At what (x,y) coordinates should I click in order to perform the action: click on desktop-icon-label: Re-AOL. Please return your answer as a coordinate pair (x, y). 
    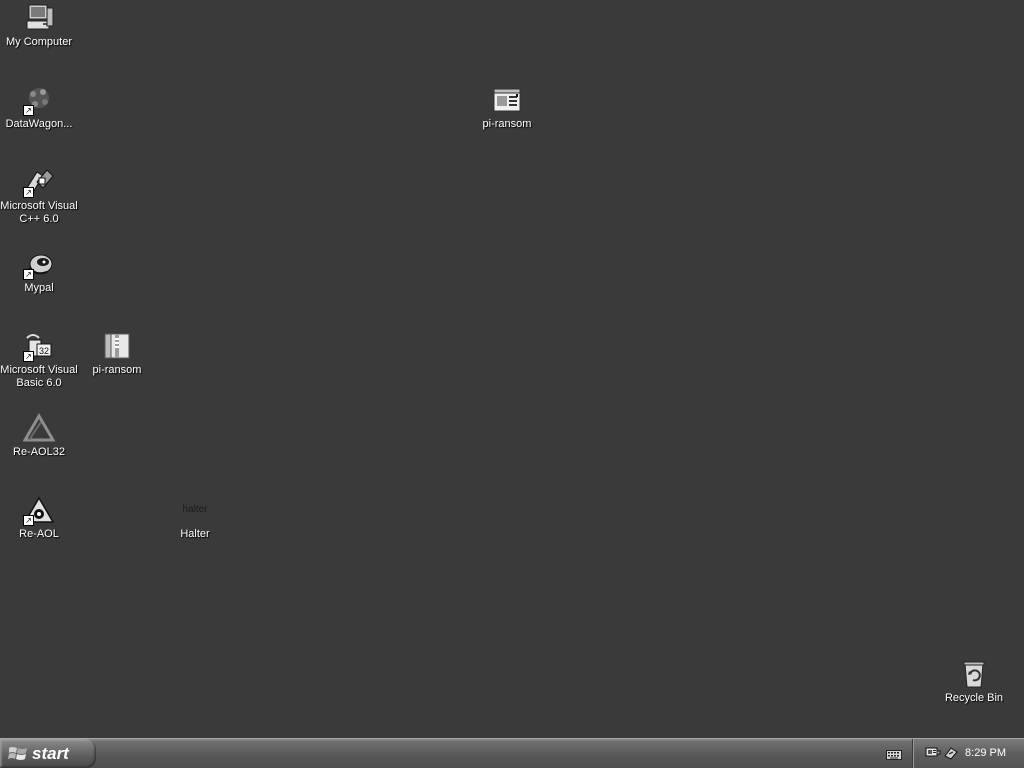
    Looking at the image, I should click on (39, 534).